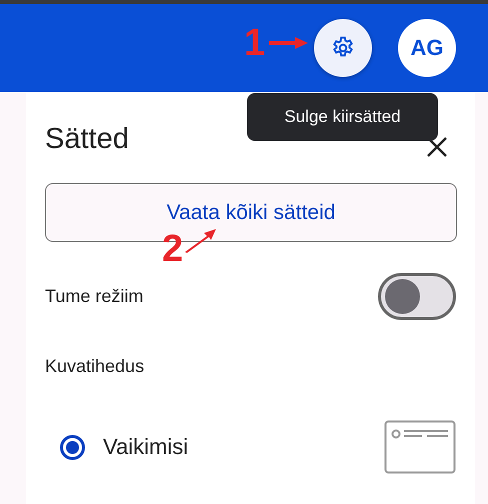 The height and width of the screenshot is (504, 488). I want to click on avatar-button: AG, so click(427, 48).